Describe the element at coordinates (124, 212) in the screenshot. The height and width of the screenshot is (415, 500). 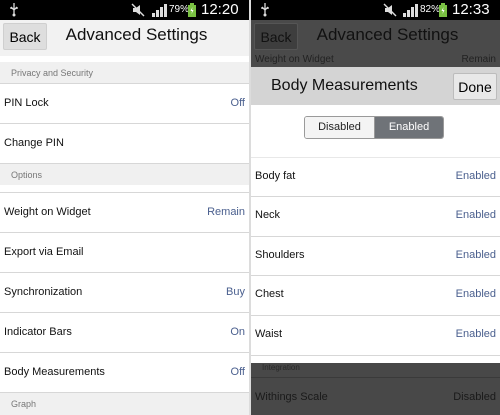
I see `row-weight-on-widget: Weight on Widget Remain` at that location.